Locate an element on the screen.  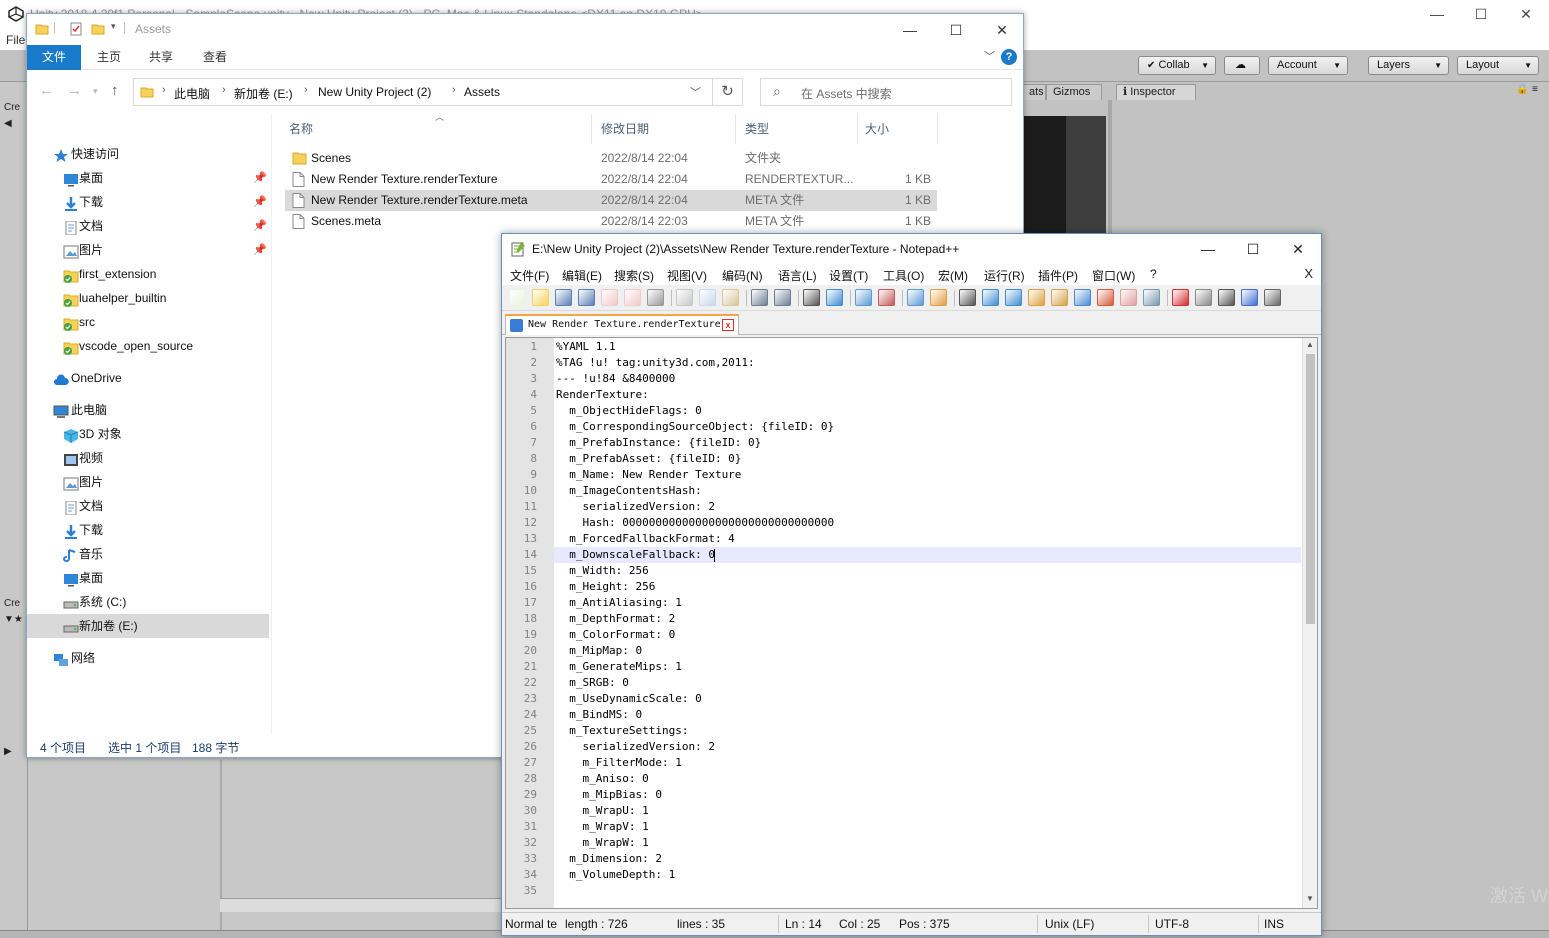
sidebar-item: 此电脑 is located at coordinates (148, 410).